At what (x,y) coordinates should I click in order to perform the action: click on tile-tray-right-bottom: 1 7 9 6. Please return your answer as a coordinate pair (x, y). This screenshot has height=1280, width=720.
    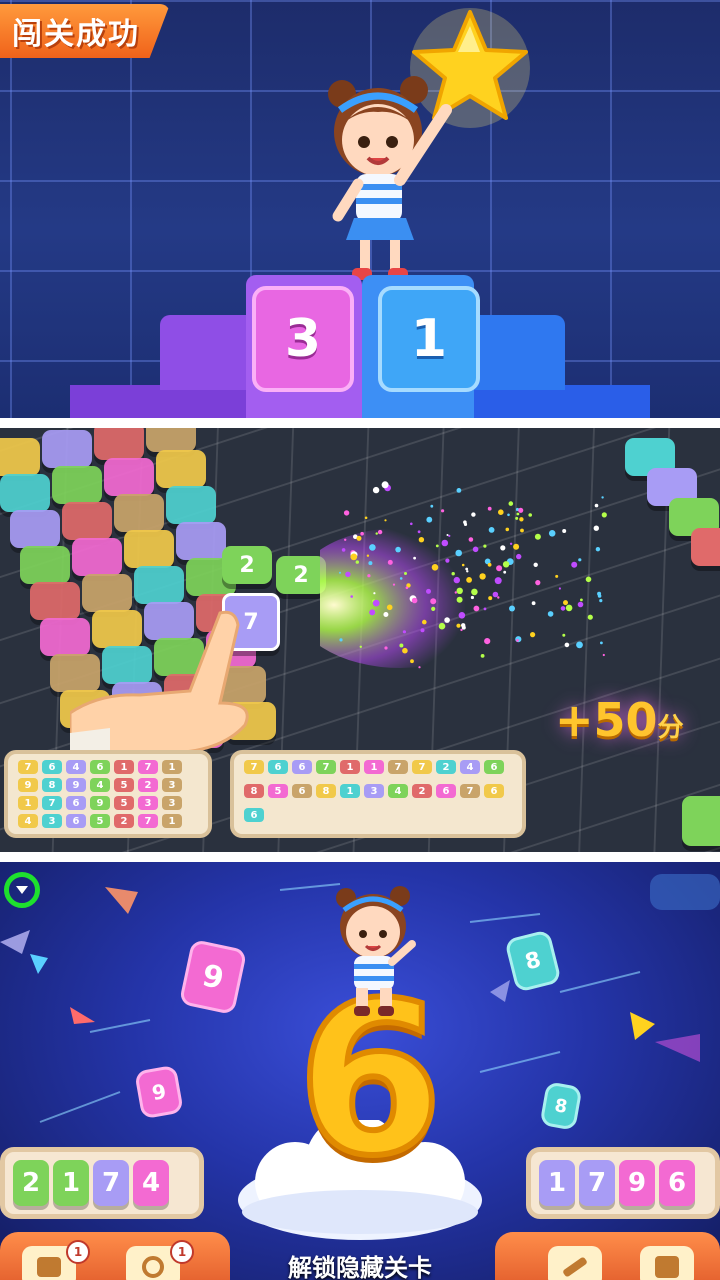
    Looking at the image, I should click on (623, 1183).